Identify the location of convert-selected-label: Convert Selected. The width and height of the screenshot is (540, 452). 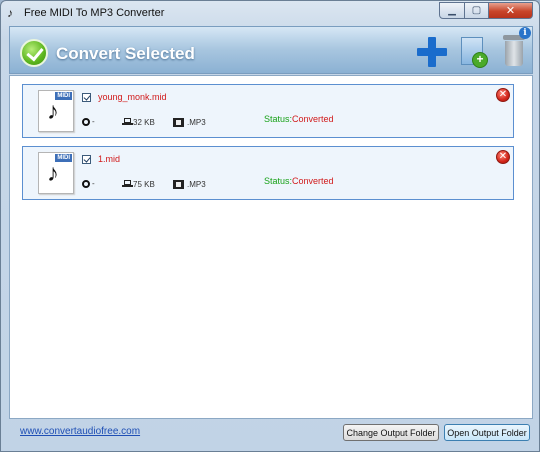
(125, 53).